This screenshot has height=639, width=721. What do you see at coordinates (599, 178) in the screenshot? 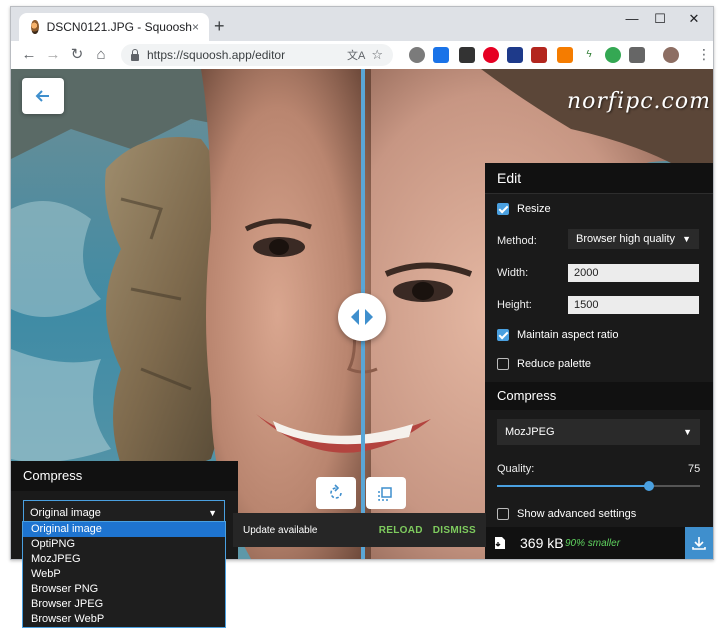
I see `edit-heading: Edit` at bounding box center [599, 178].